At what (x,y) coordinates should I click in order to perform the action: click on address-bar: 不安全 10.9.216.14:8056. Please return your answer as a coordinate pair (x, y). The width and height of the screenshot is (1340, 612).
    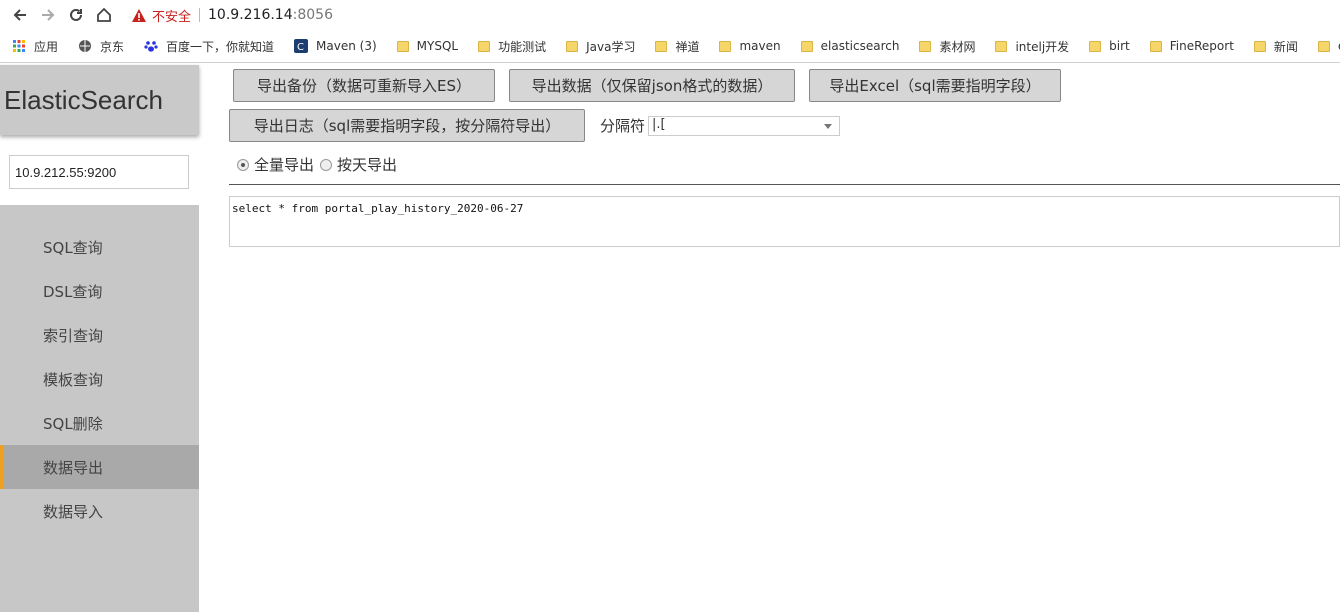
    Looking at the image, I should click on (670, 15).